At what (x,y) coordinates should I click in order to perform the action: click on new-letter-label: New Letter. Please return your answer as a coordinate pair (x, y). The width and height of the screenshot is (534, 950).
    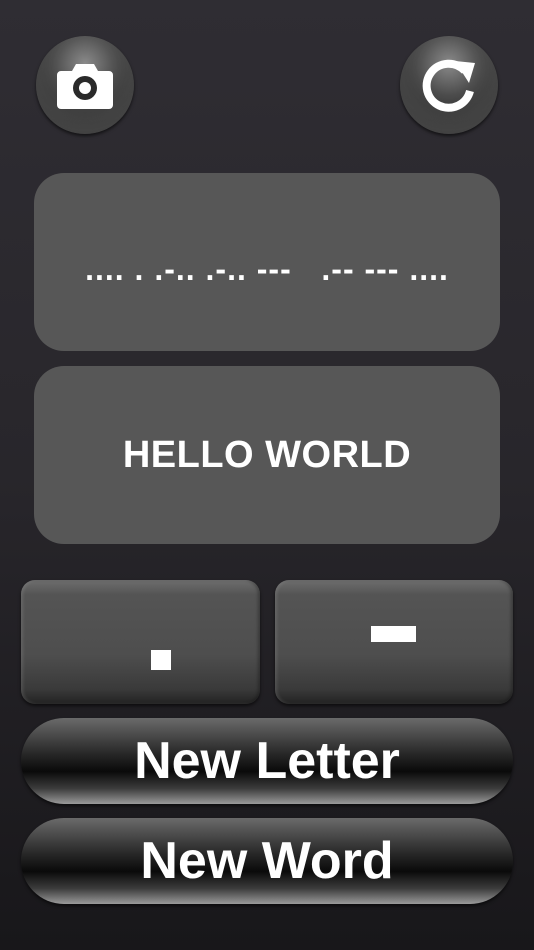
    Looking at the image, I should click on (267, 761).